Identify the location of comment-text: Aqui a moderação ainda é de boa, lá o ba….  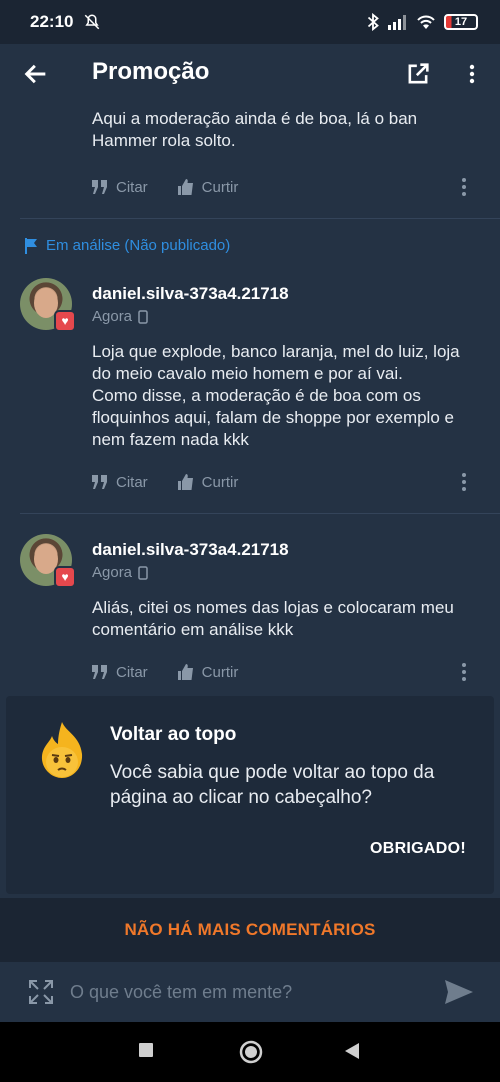
(255, 129).